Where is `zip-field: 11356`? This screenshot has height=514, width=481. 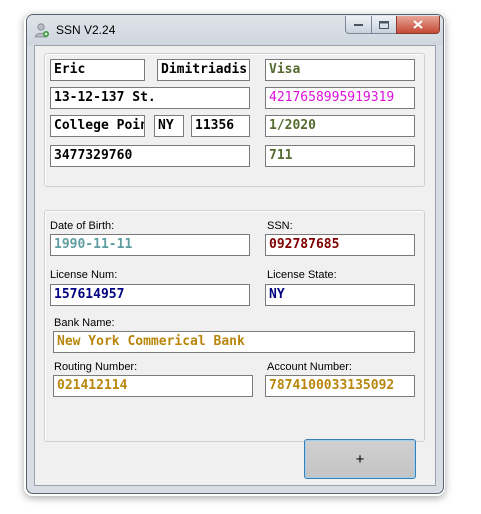
zip-field: 11356 is located at coordinates (220, 126).